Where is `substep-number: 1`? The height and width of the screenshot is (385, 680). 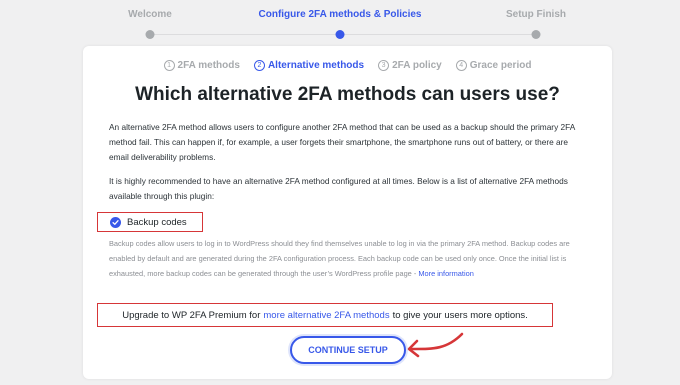 substep-number: 1 is located at coordinates (169, 65).